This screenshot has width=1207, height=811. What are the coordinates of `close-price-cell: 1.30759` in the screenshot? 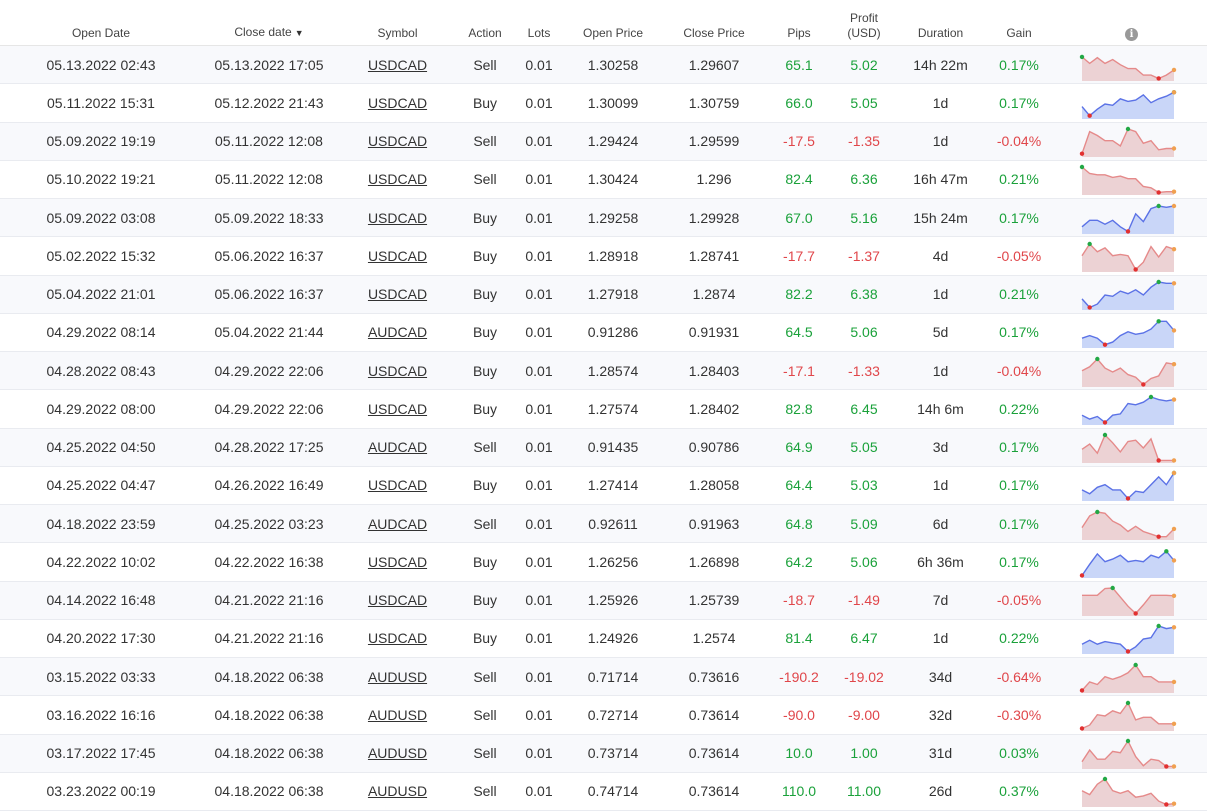 It's located at (714, 103).